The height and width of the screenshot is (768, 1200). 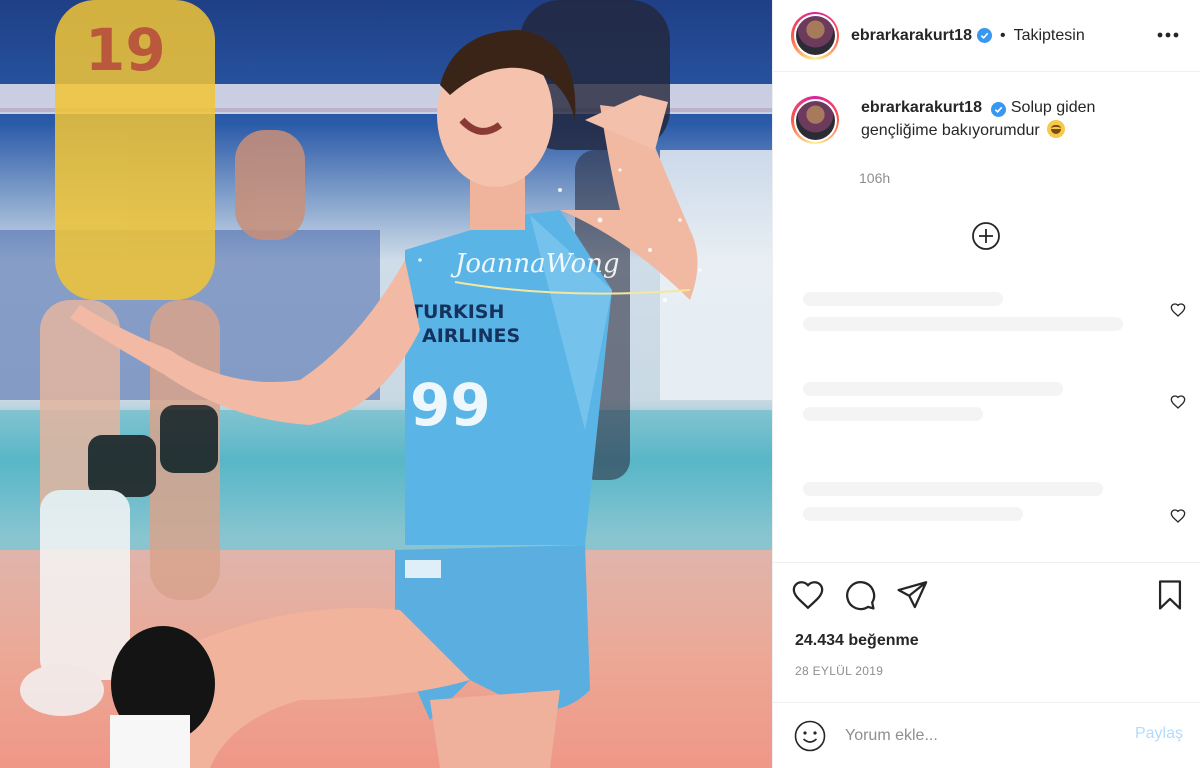 What do you see at coordinates (457, 312) in the screenshot?
I see `jersey-sponsor-line1: TURKISH` at bounding box center [457, 312].